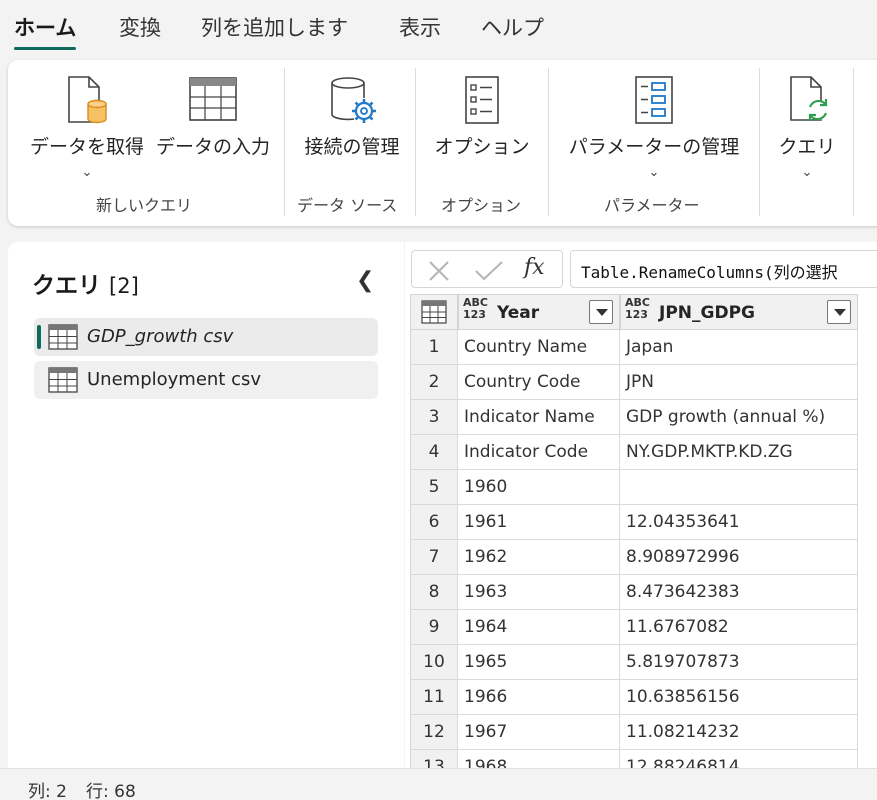 This screenshot has height=800, width=877. Describe the element at coordinates (739, 627) in the screenshot. I see `cell-jpn-gdpg: 11.6767082` at that location.